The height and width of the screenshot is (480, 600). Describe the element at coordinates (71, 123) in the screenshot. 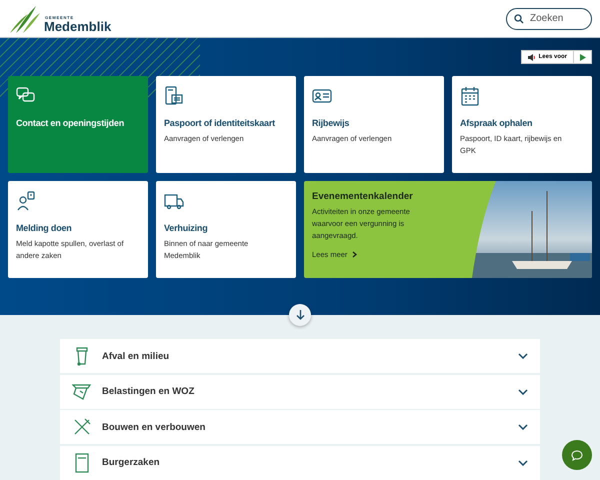

I see `card-title: Contact en openingstijden` at that location.